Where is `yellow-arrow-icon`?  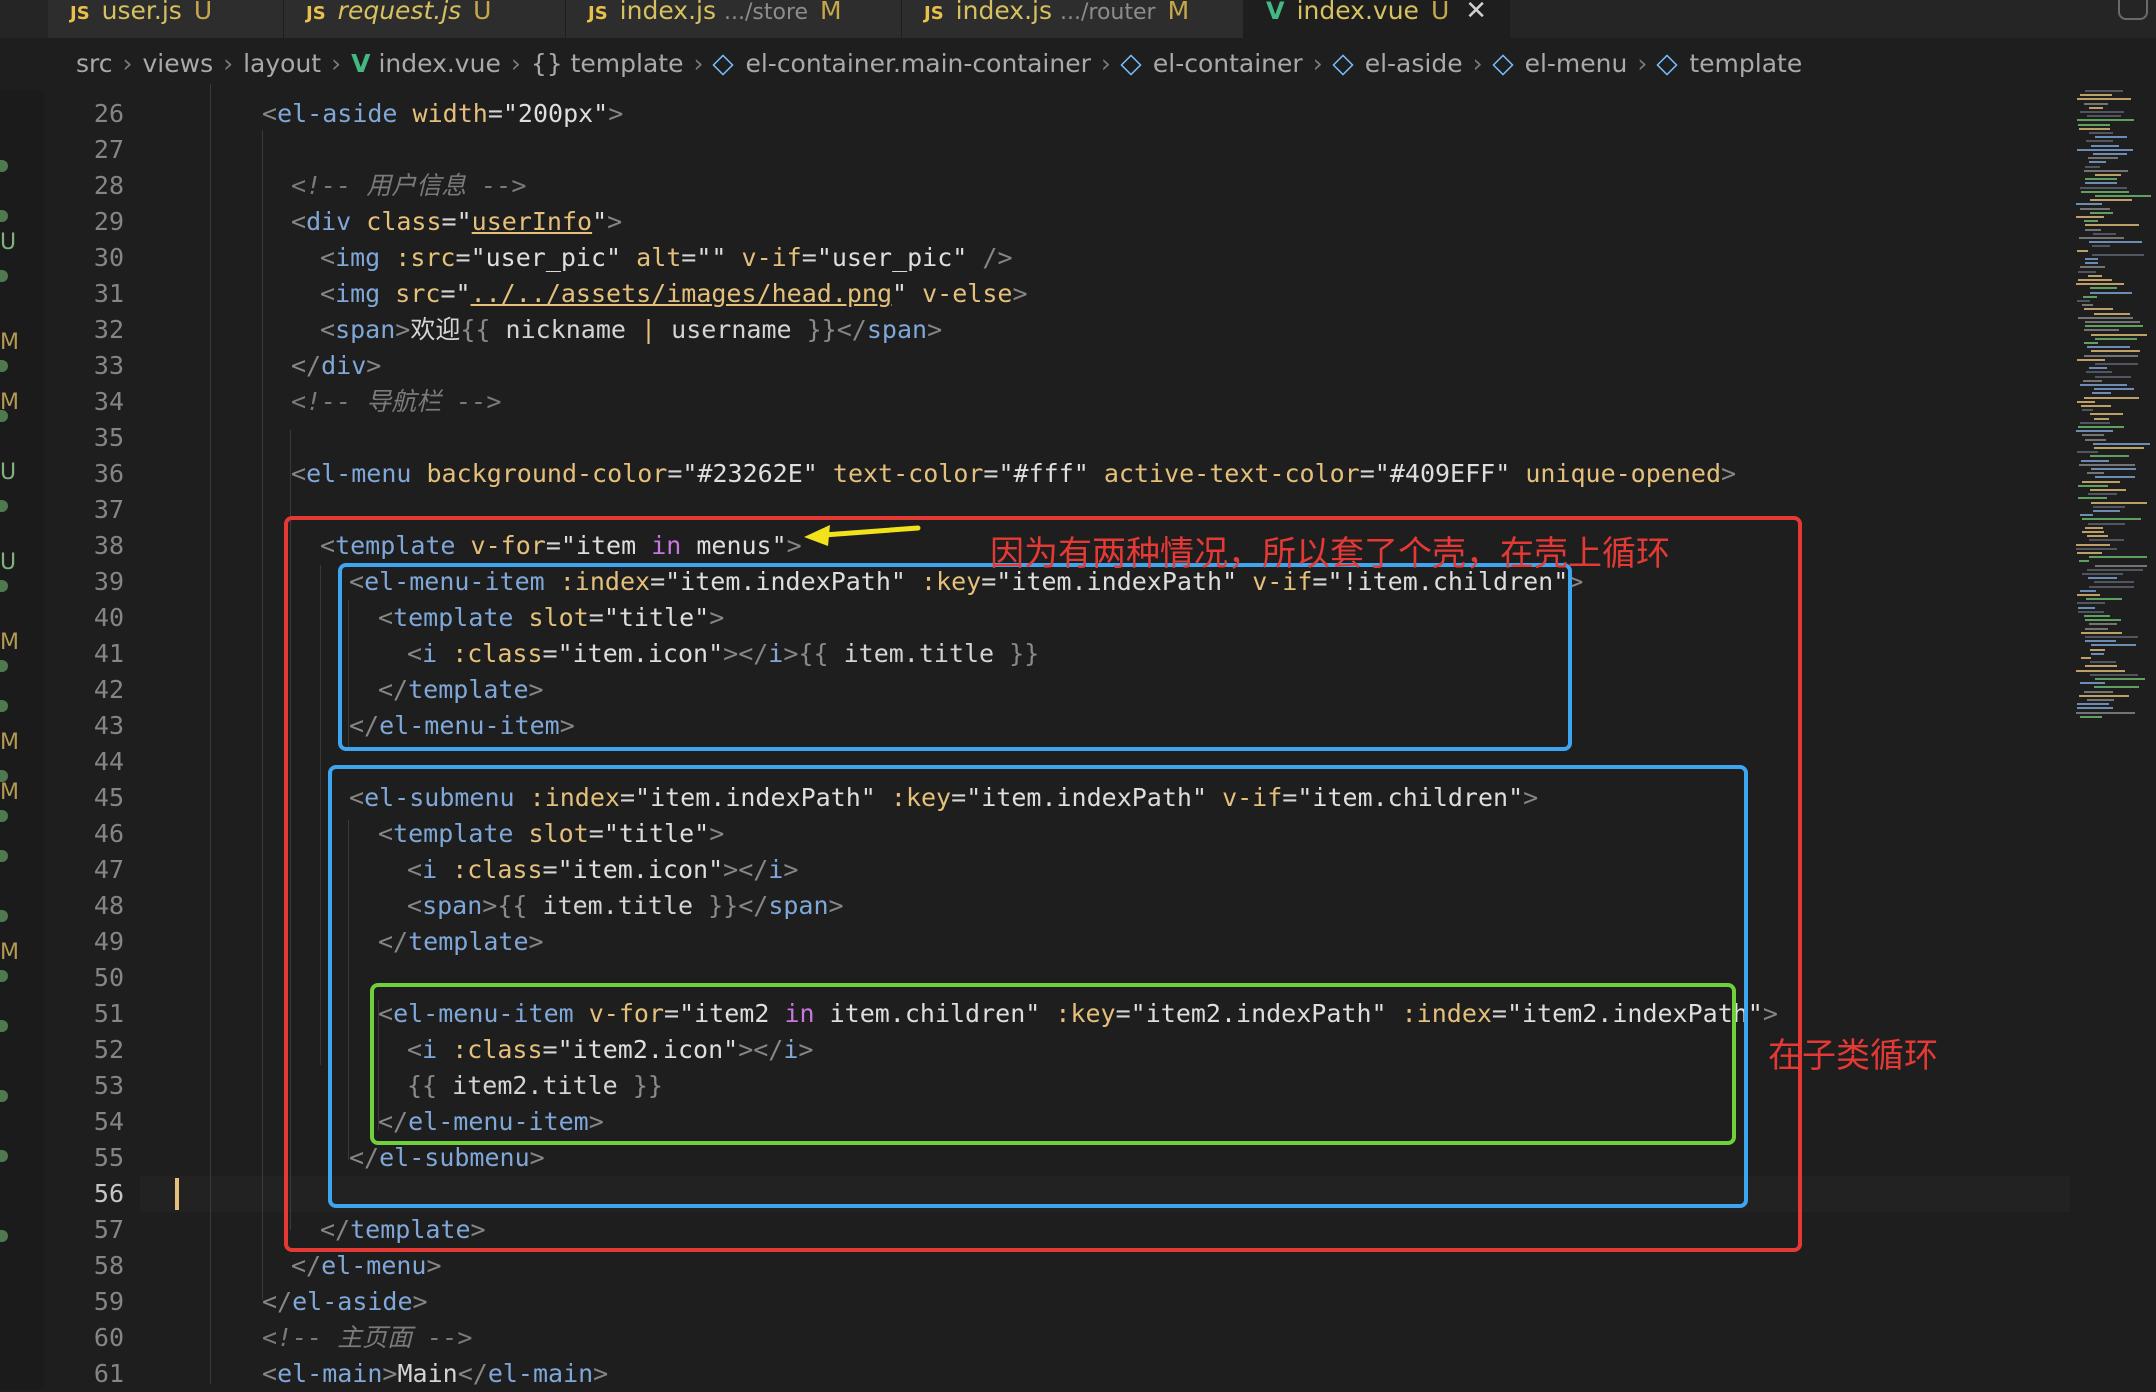
yellow-arrow-icon is located at coordinates (862, 535).